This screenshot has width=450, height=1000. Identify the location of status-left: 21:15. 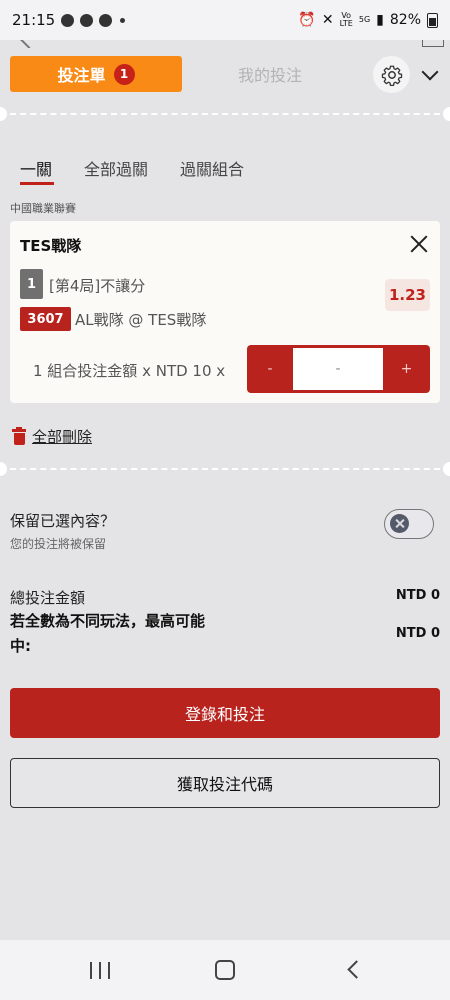
(69, 20).